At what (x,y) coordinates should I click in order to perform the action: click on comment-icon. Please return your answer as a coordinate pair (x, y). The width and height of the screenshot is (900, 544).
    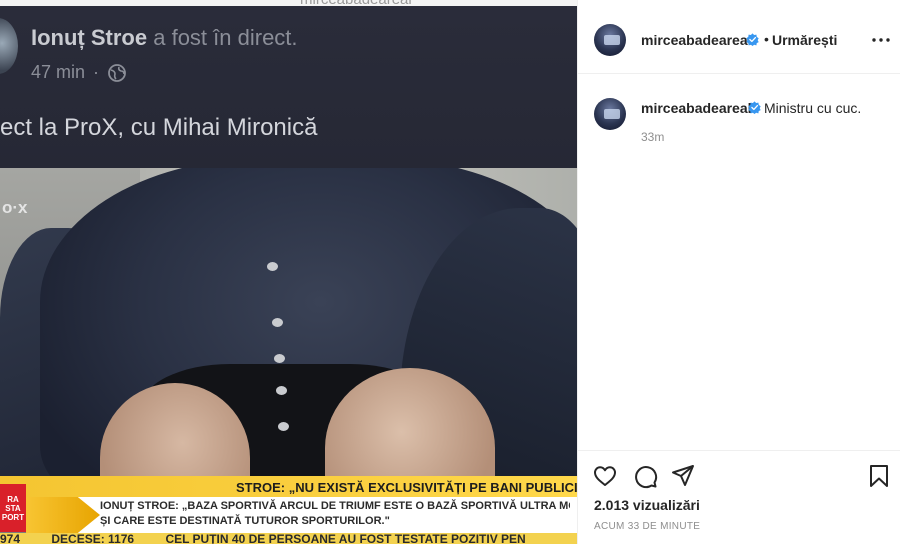
    Looking at the image, I should click on (645, 476).